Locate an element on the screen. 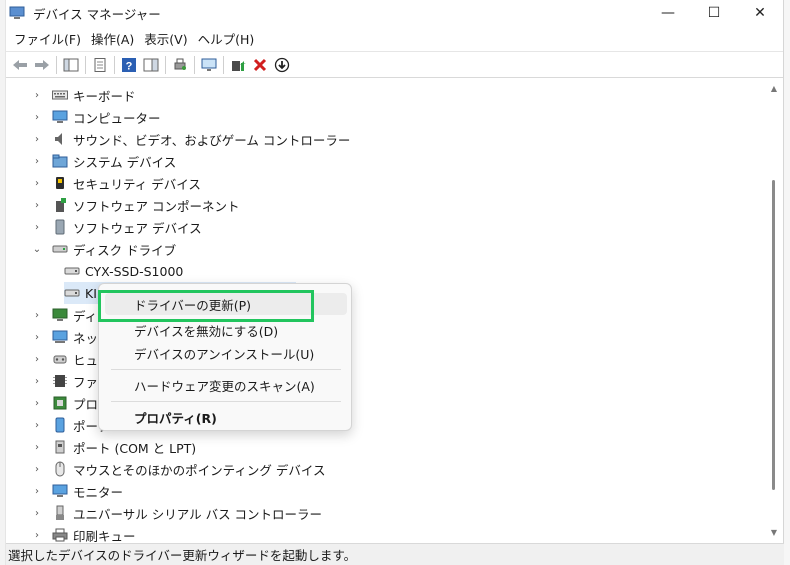 Image resolution: width=790 pixels, height=565 pixels. context-properties: プロパティ(R) is located at coordinates (226, 417).